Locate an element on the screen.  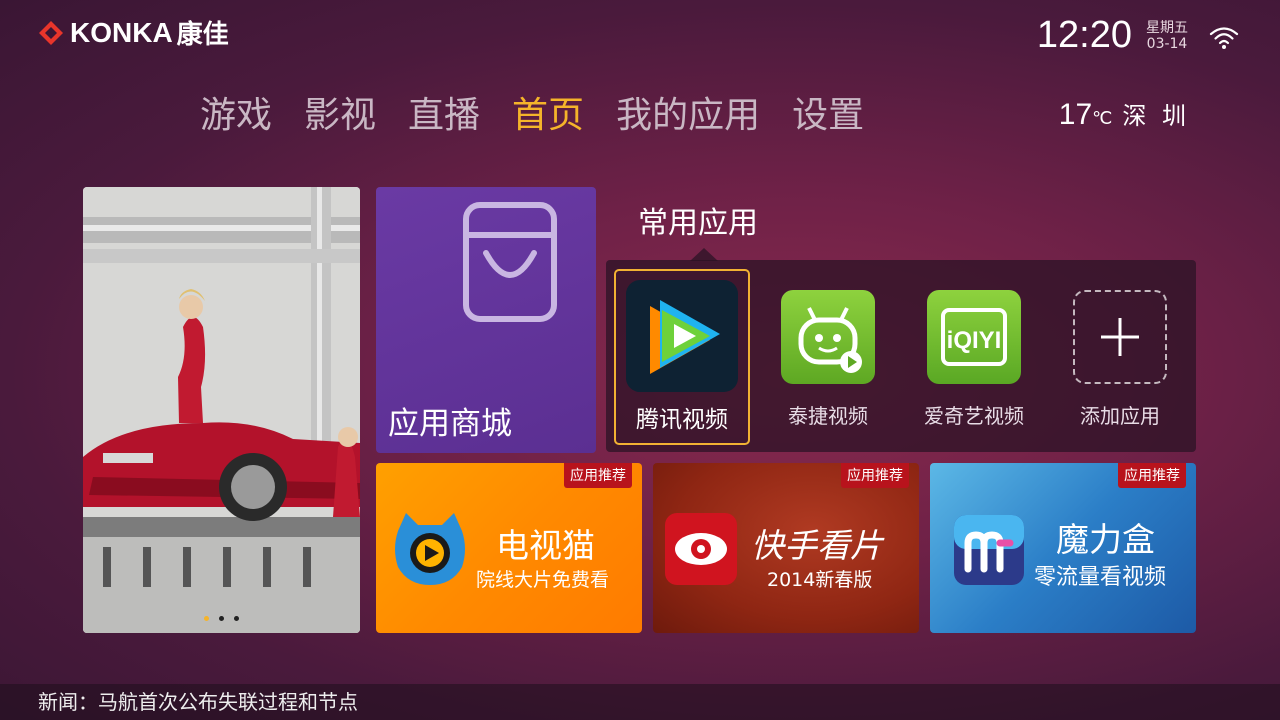
rec-subtitle: 2014新春版 is located at coordinates (820, 580).